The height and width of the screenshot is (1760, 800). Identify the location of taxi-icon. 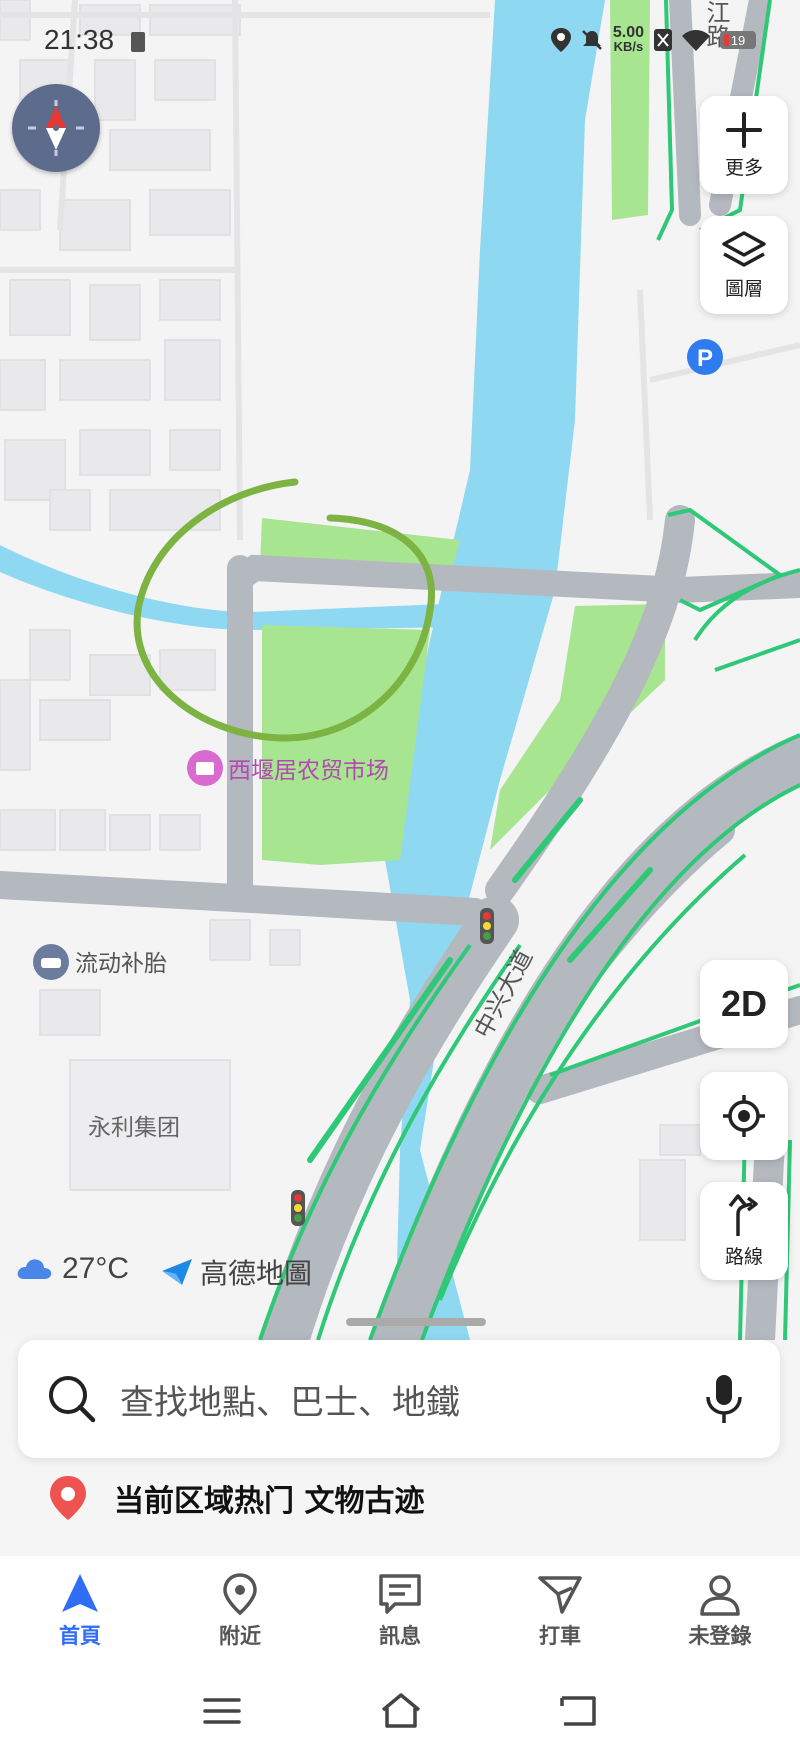
(560, 1595).